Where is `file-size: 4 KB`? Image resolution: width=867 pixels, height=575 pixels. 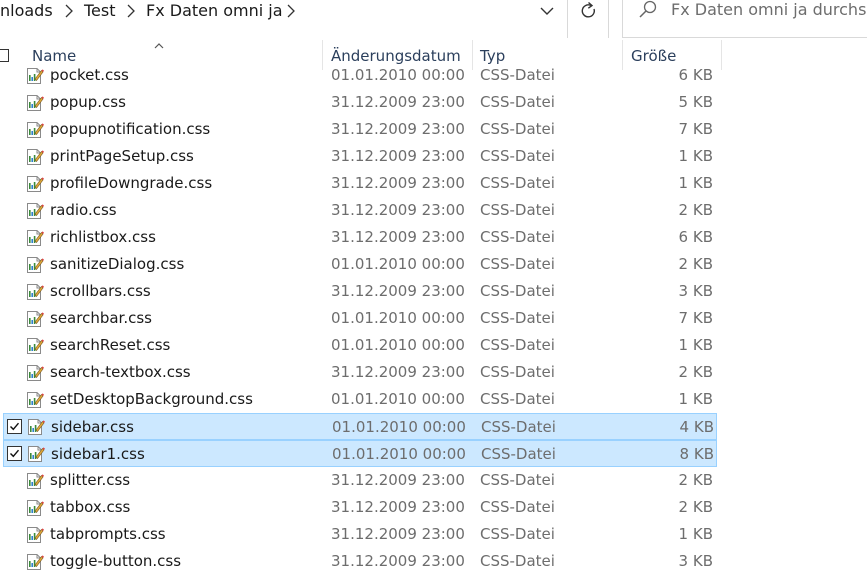
file-size: 4 KB is located at coordinates (696, 427).